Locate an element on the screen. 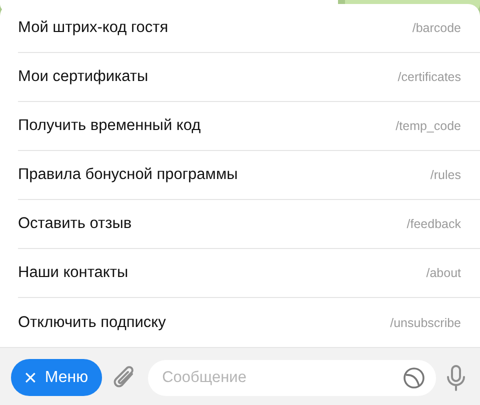 The height and width of the screenshot is (405, 480). menu-item: Правила бонусной программы is located at coordinates (128, 175).